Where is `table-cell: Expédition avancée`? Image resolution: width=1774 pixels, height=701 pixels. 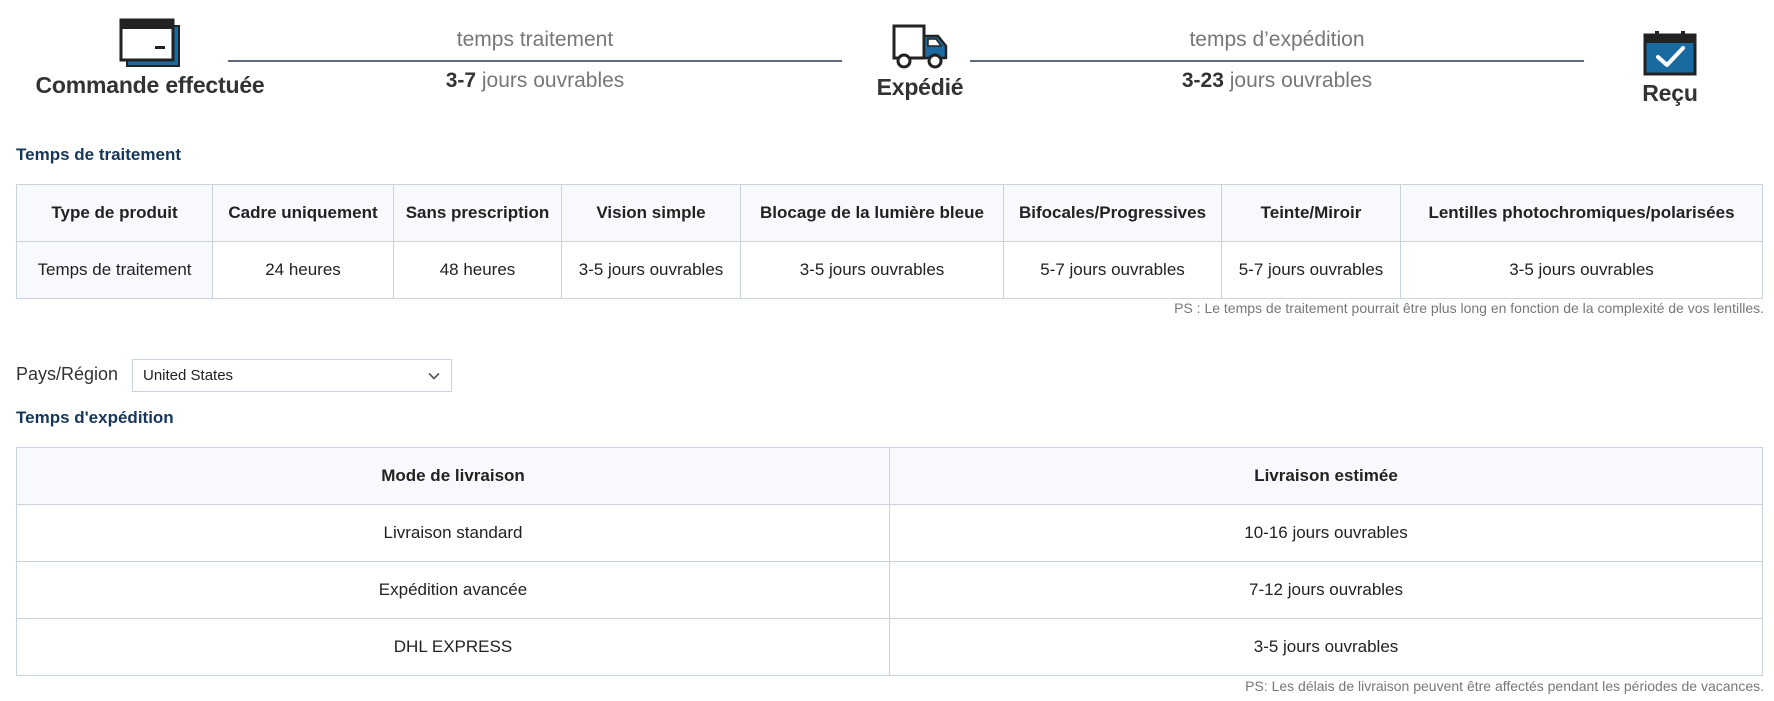 table-cell: Expédition avancée is located at coordinates (453, 590).